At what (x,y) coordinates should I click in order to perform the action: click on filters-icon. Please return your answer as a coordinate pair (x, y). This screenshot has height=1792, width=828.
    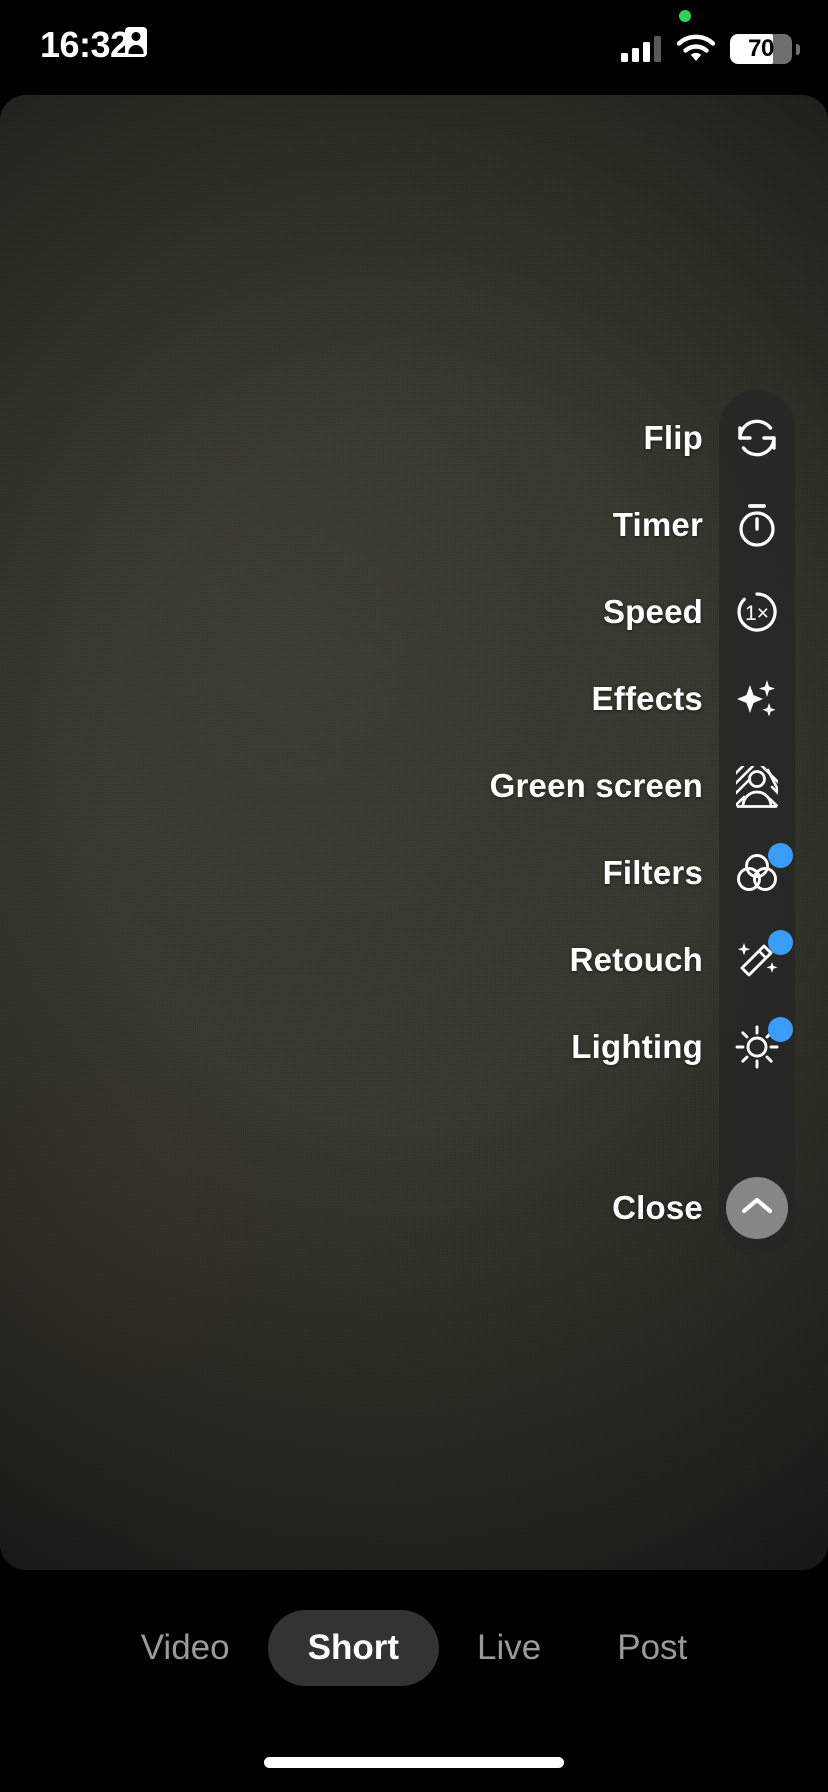
    Looking at the image, I should click on (762, 871).